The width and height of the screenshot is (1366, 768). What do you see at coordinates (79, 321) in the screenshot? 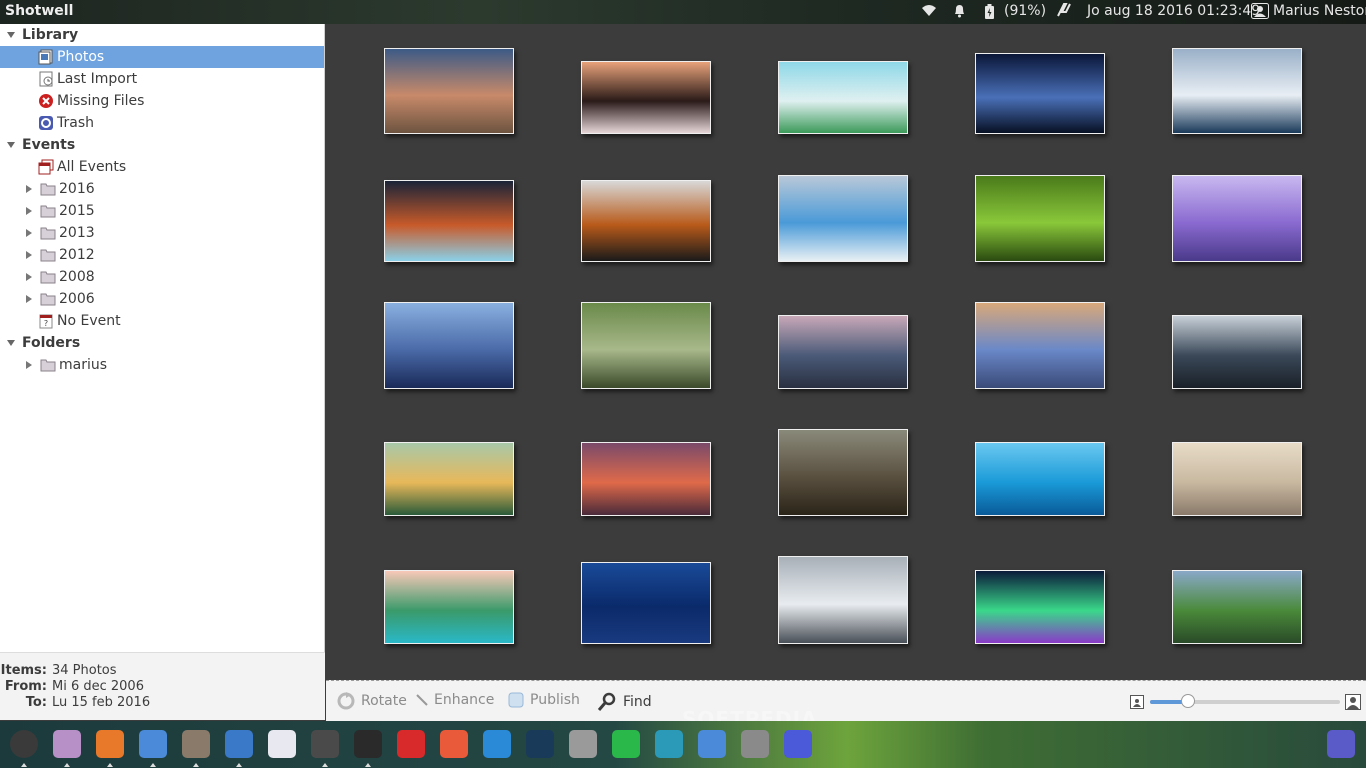
I see `sidebar-item-no-event: ? No Event` at bounding box center [79, 321].